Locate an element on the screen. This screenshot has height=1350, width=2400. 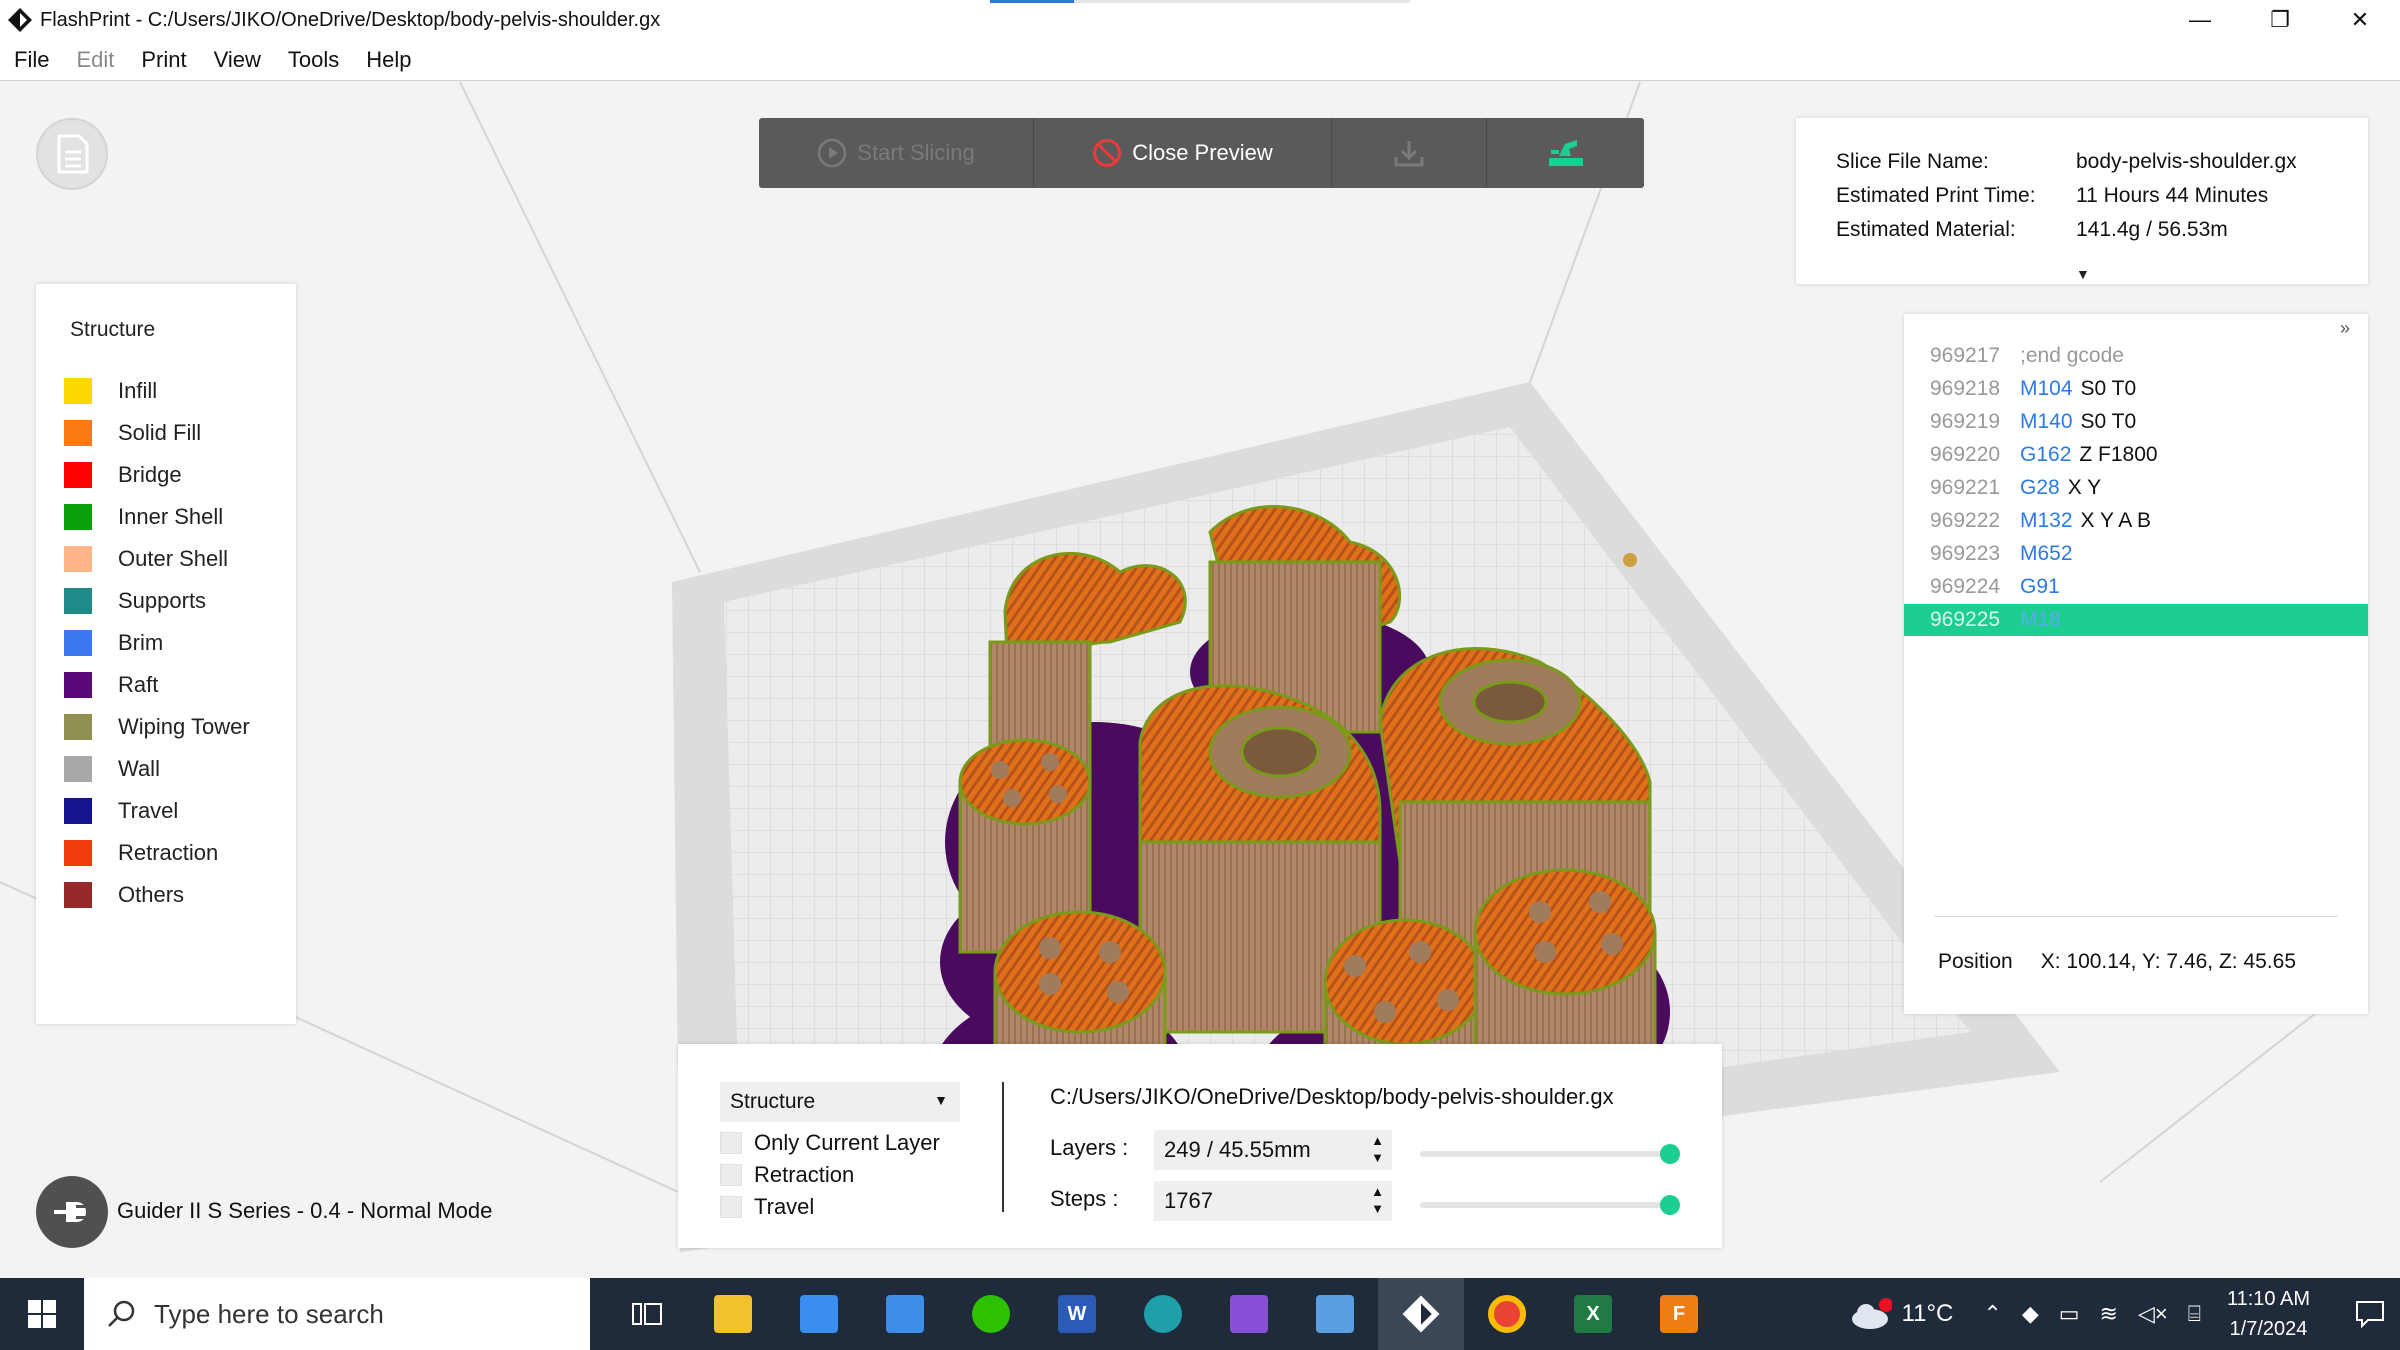
retraction-checkbox: Retraction is located at coordinates (787, 1175).